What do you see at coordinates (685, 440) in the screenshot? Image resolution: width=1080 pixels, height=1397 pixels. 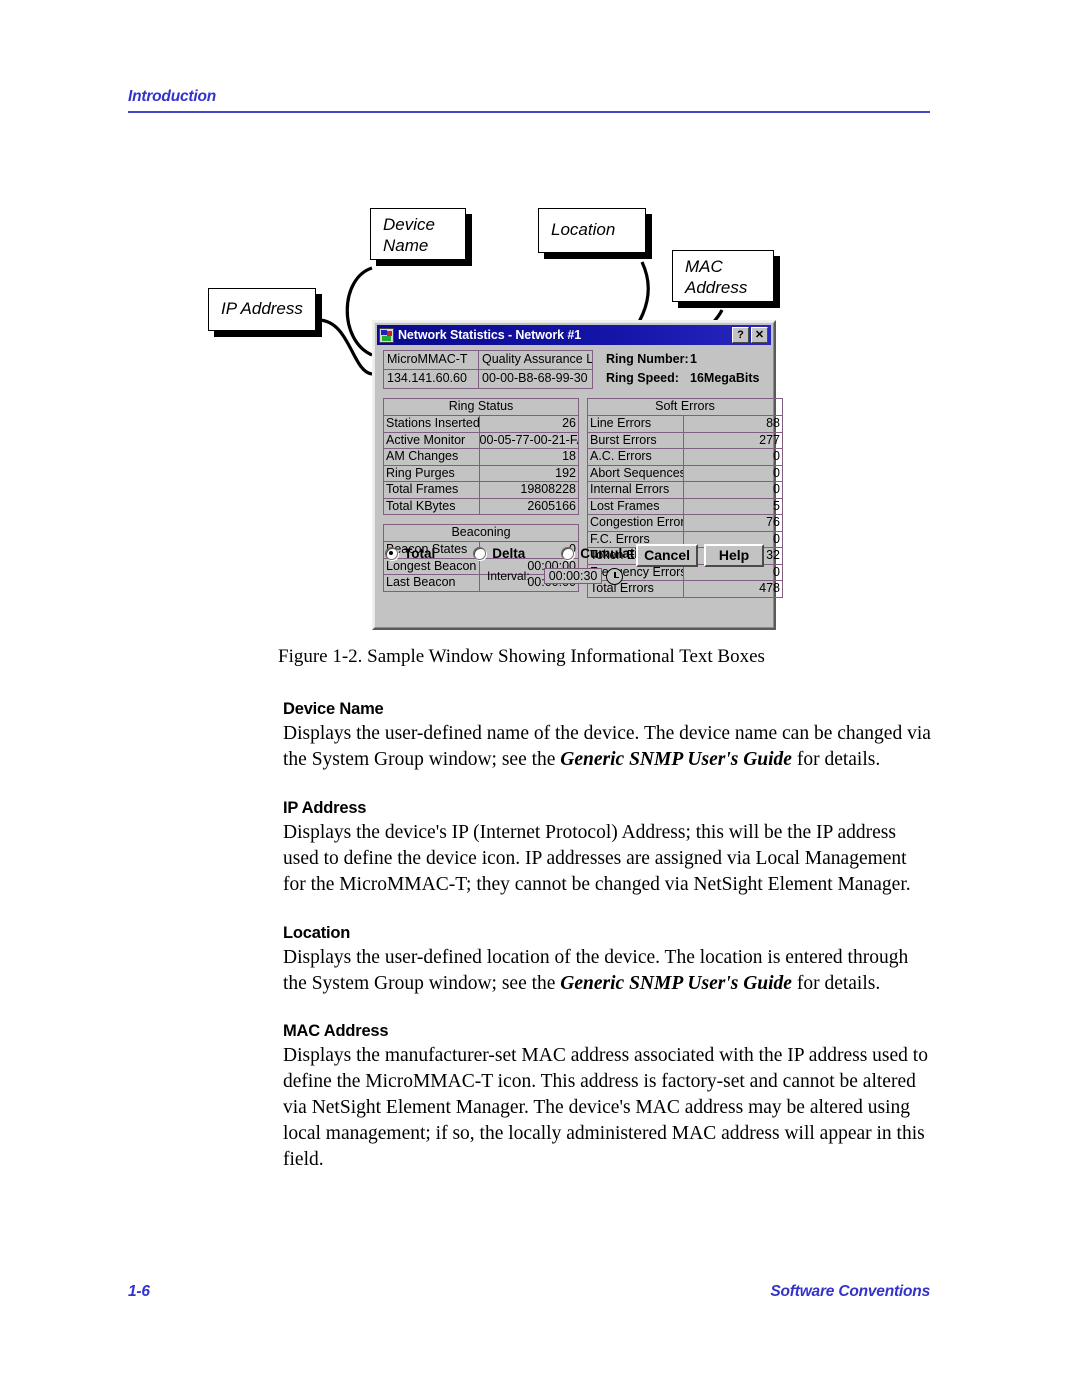 I see `table-row: Burst Errors 277` at bounding box center [685, 440].